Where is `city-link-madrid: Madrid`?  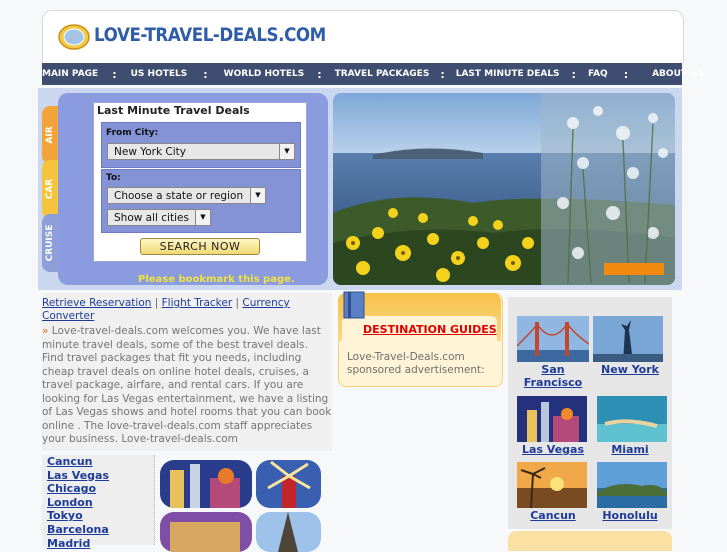
city-link-madrid: Madrid is located at coordinates (97, 544).